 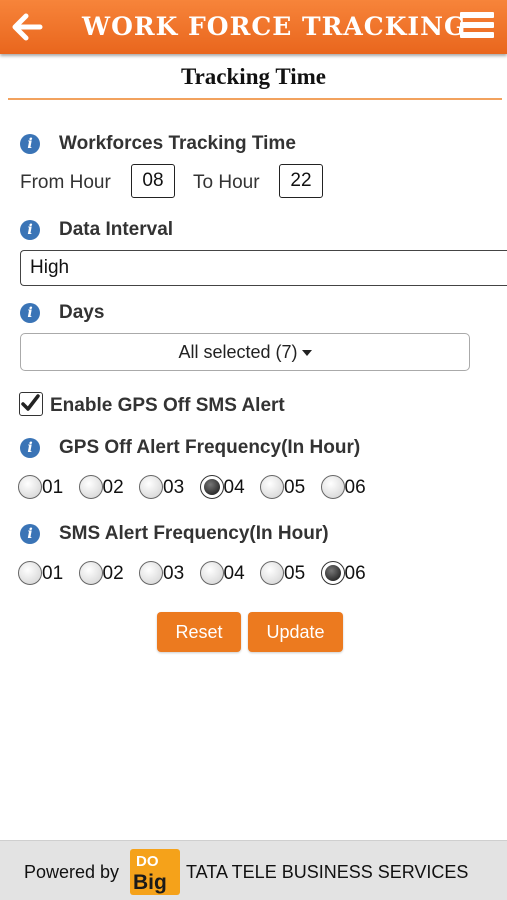 I want to click on sms-frequency-radio-06: 06, so click(x=348, y=573).